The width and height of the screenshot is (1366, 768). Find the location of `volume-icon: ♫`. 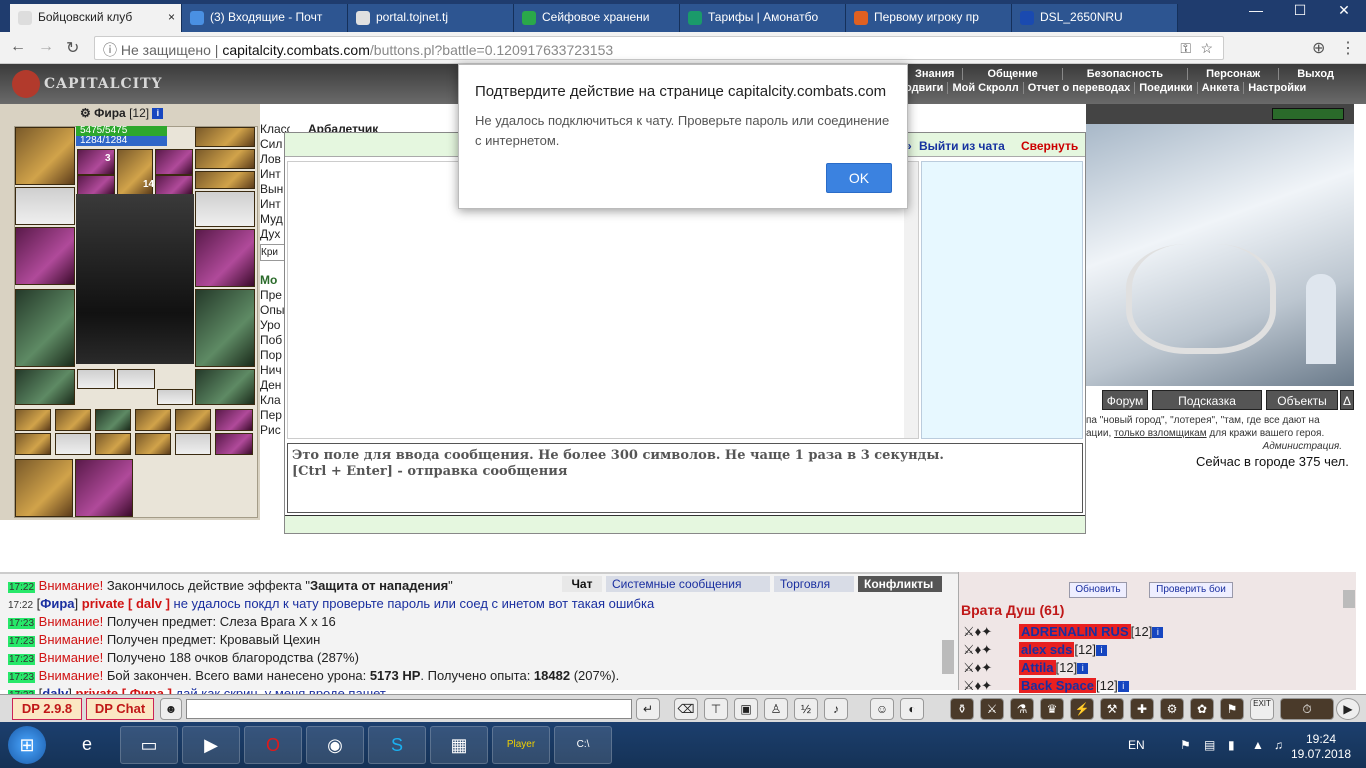

volume-icon: ♫ is located at coordinates (1278, 745).